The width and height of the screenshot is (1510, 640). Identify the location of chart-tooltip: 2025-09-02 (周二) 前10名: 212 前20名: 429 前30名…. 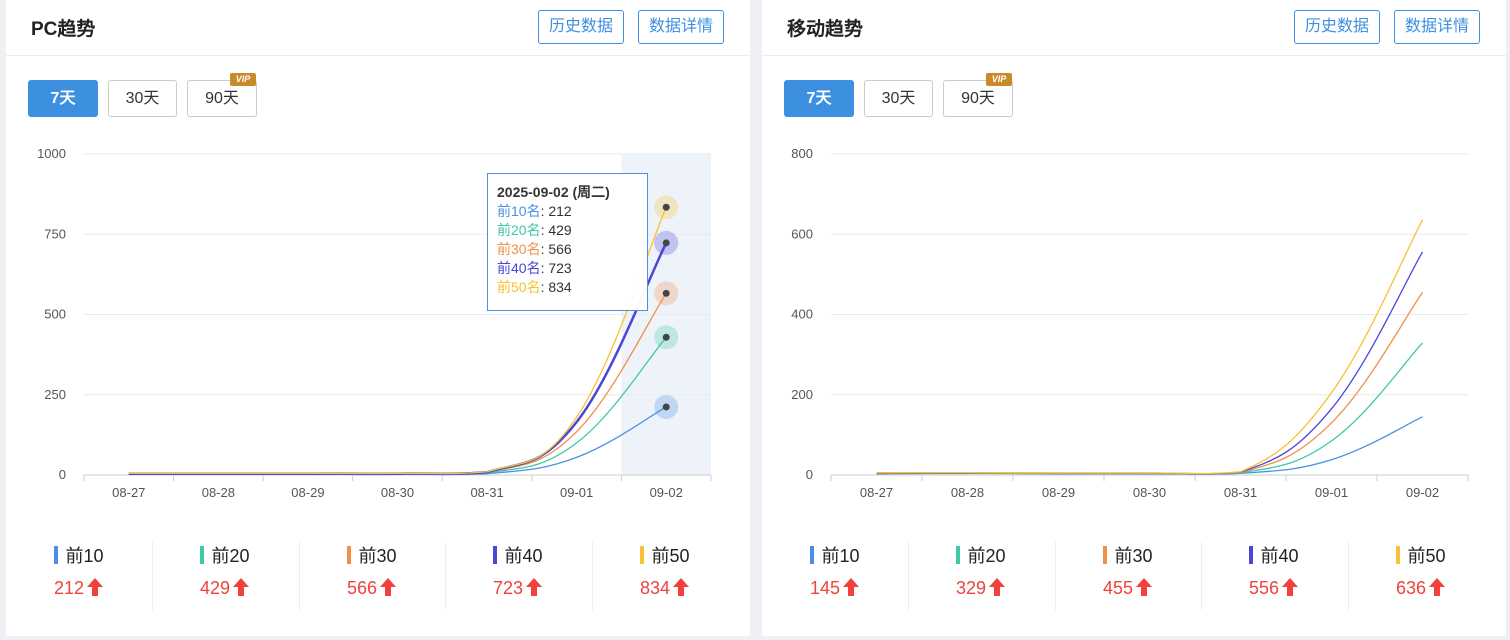
(567, 242).